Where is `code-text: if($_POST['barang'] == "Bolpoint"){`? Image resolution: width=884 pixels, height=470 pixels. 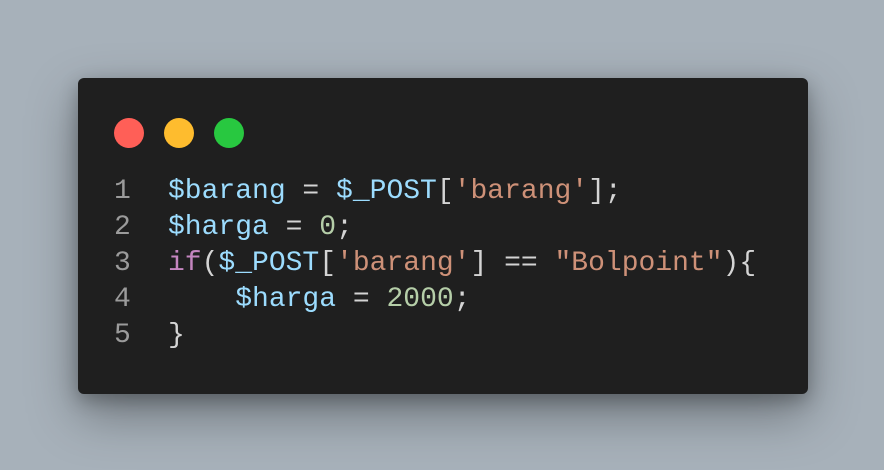 code-text: if($_POST['barang'] == "Bolpoint"){ is located at coordinates (462, 264).